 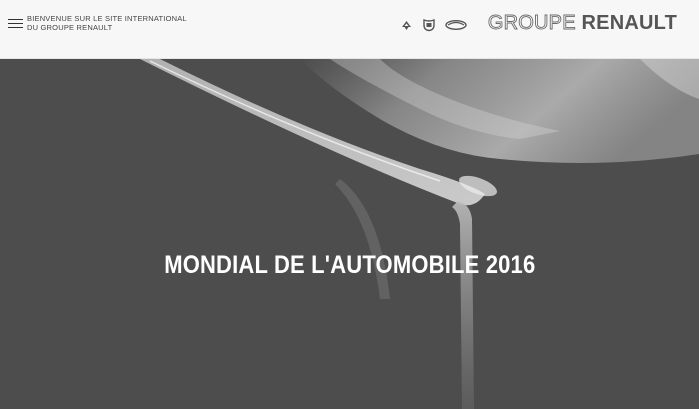 I want to click on brand-icons, so click(x=433, y=25).